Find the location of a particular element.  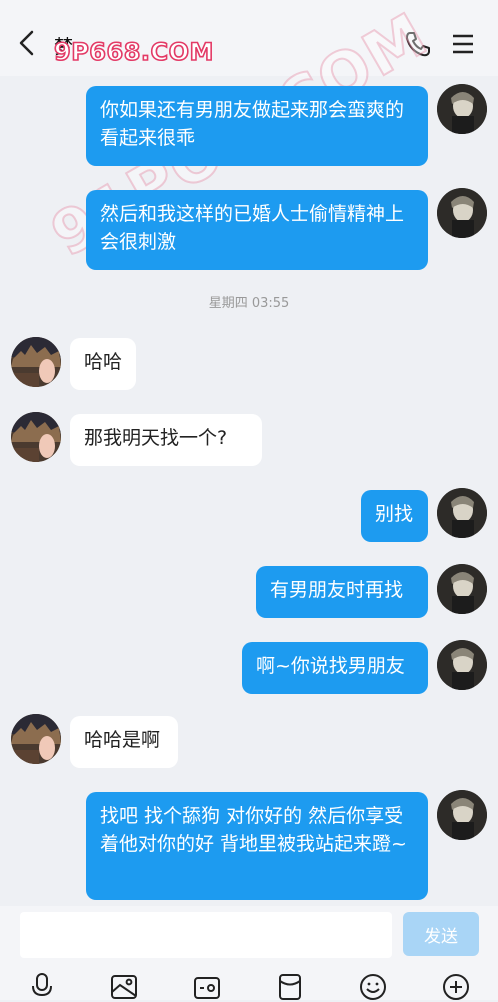

message-bubble: 哈哈 is located at coordinates (103, 364).